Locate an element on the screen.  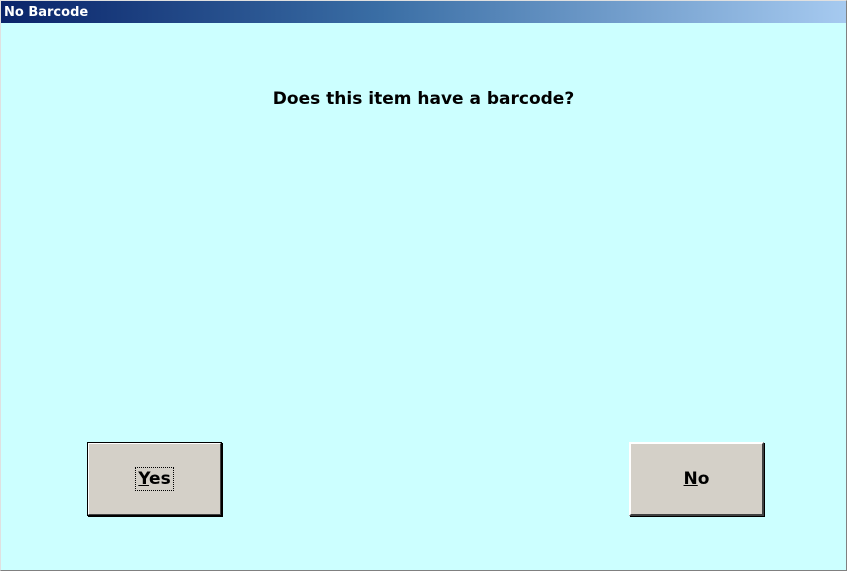
no-button: No is located at coordinates (696, 479).